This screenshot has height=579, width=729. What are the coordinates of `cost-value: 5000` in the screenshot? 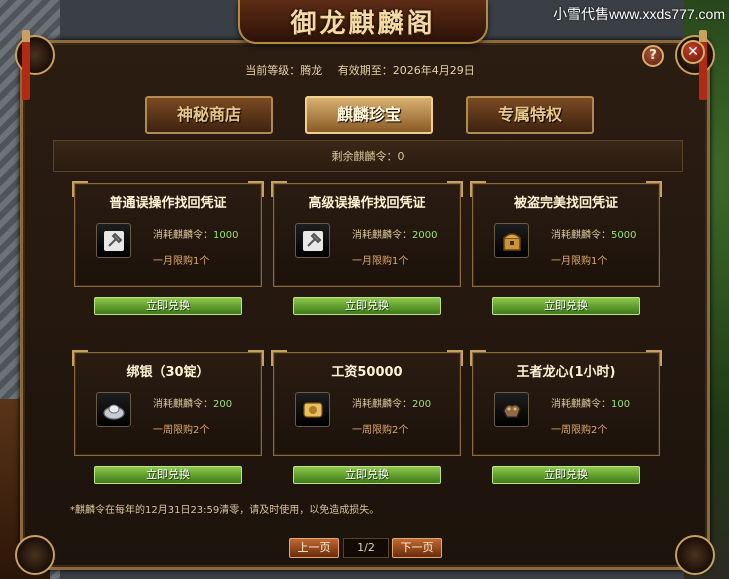 It's located at (624, 235).